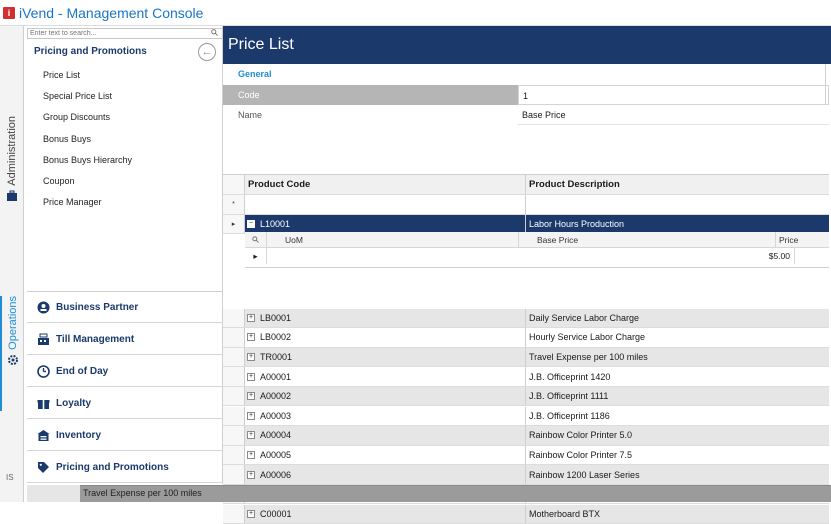 The image size is (831, 524). Describe the element at coordinates (531, 256) in the screenshot. I see `detail-base-price-value: $5.00` at that location.